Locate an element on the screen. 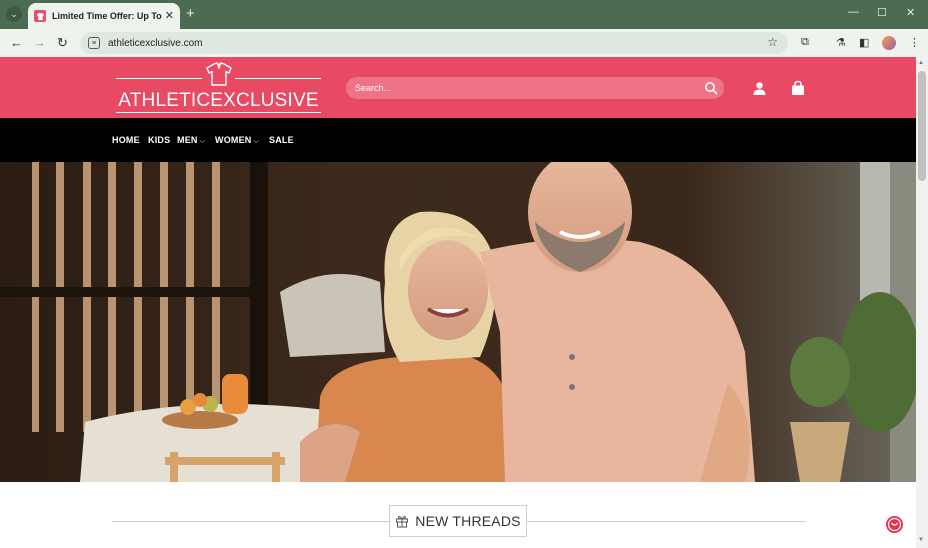 The width and height of the screenshot is (928, 548). scroll-down-icon: ▼ is located at coordinates (921, 540).